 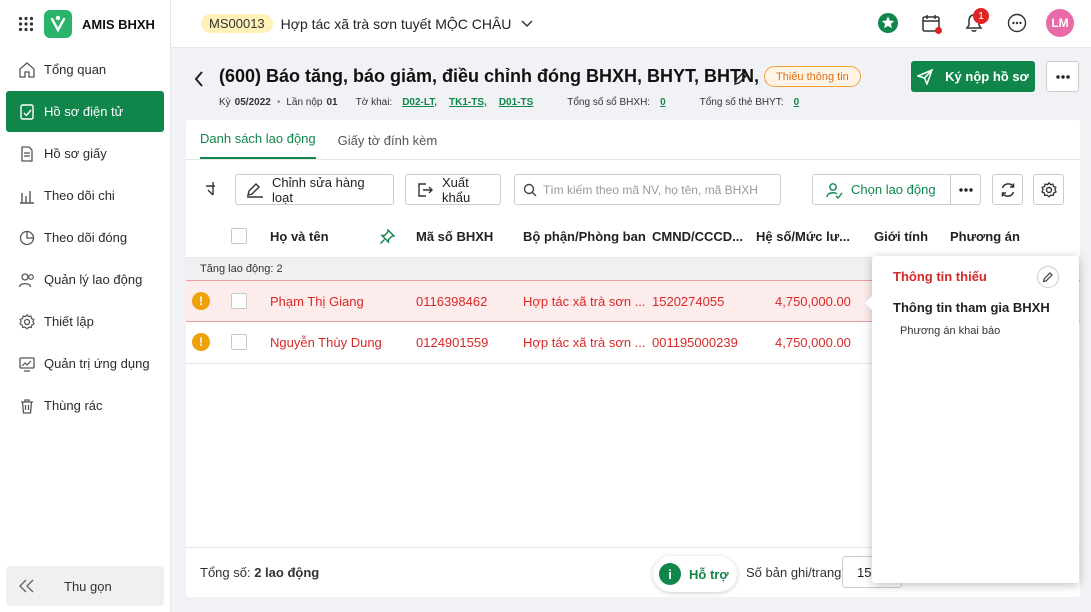 What do you see at coordinates (239, 236) in the screenshot?
I see `select-all-checkbox` at bounding box center [239, 236].